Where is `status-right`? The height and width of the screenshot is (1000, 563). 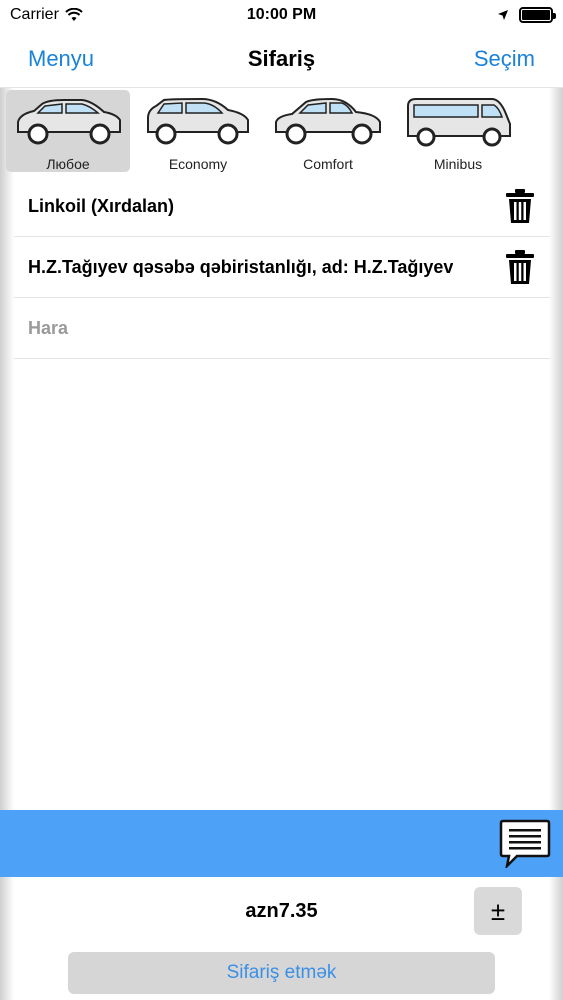 status-right is located at coordinates (526, 15).